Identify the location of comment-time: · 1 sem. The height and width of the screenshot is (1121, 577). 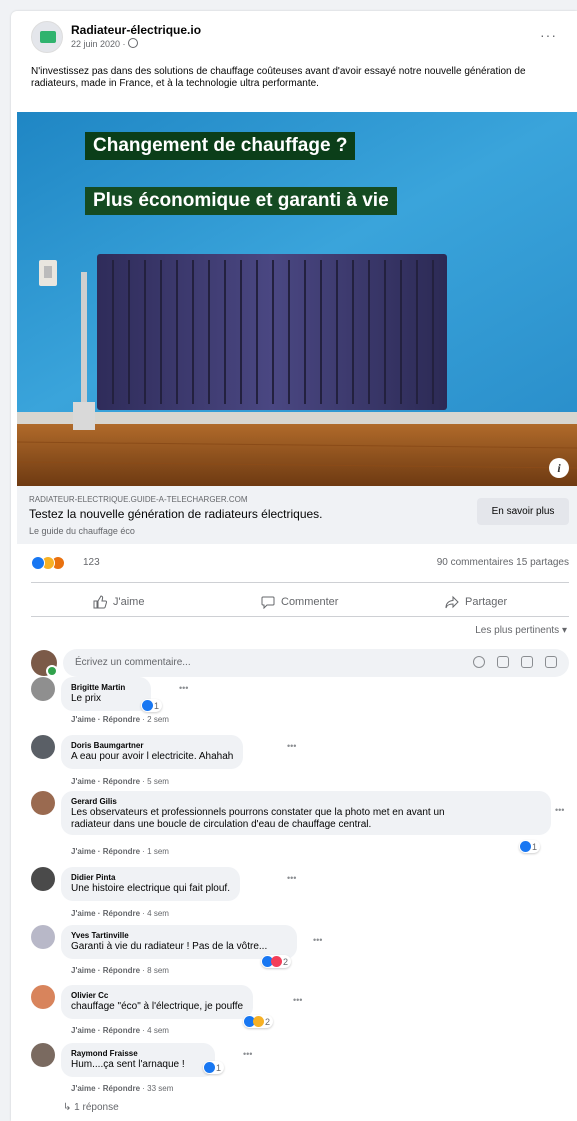
(154, 851).